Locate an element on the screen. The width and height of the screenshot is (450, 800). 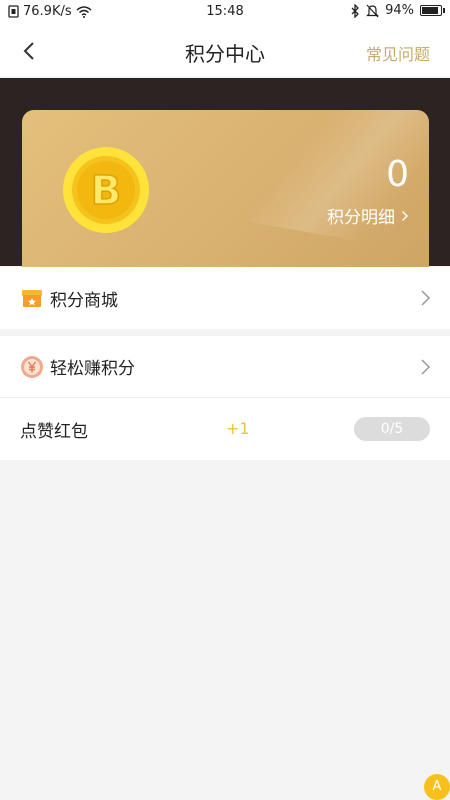
battery-fill is located at coordinates (430, 10).